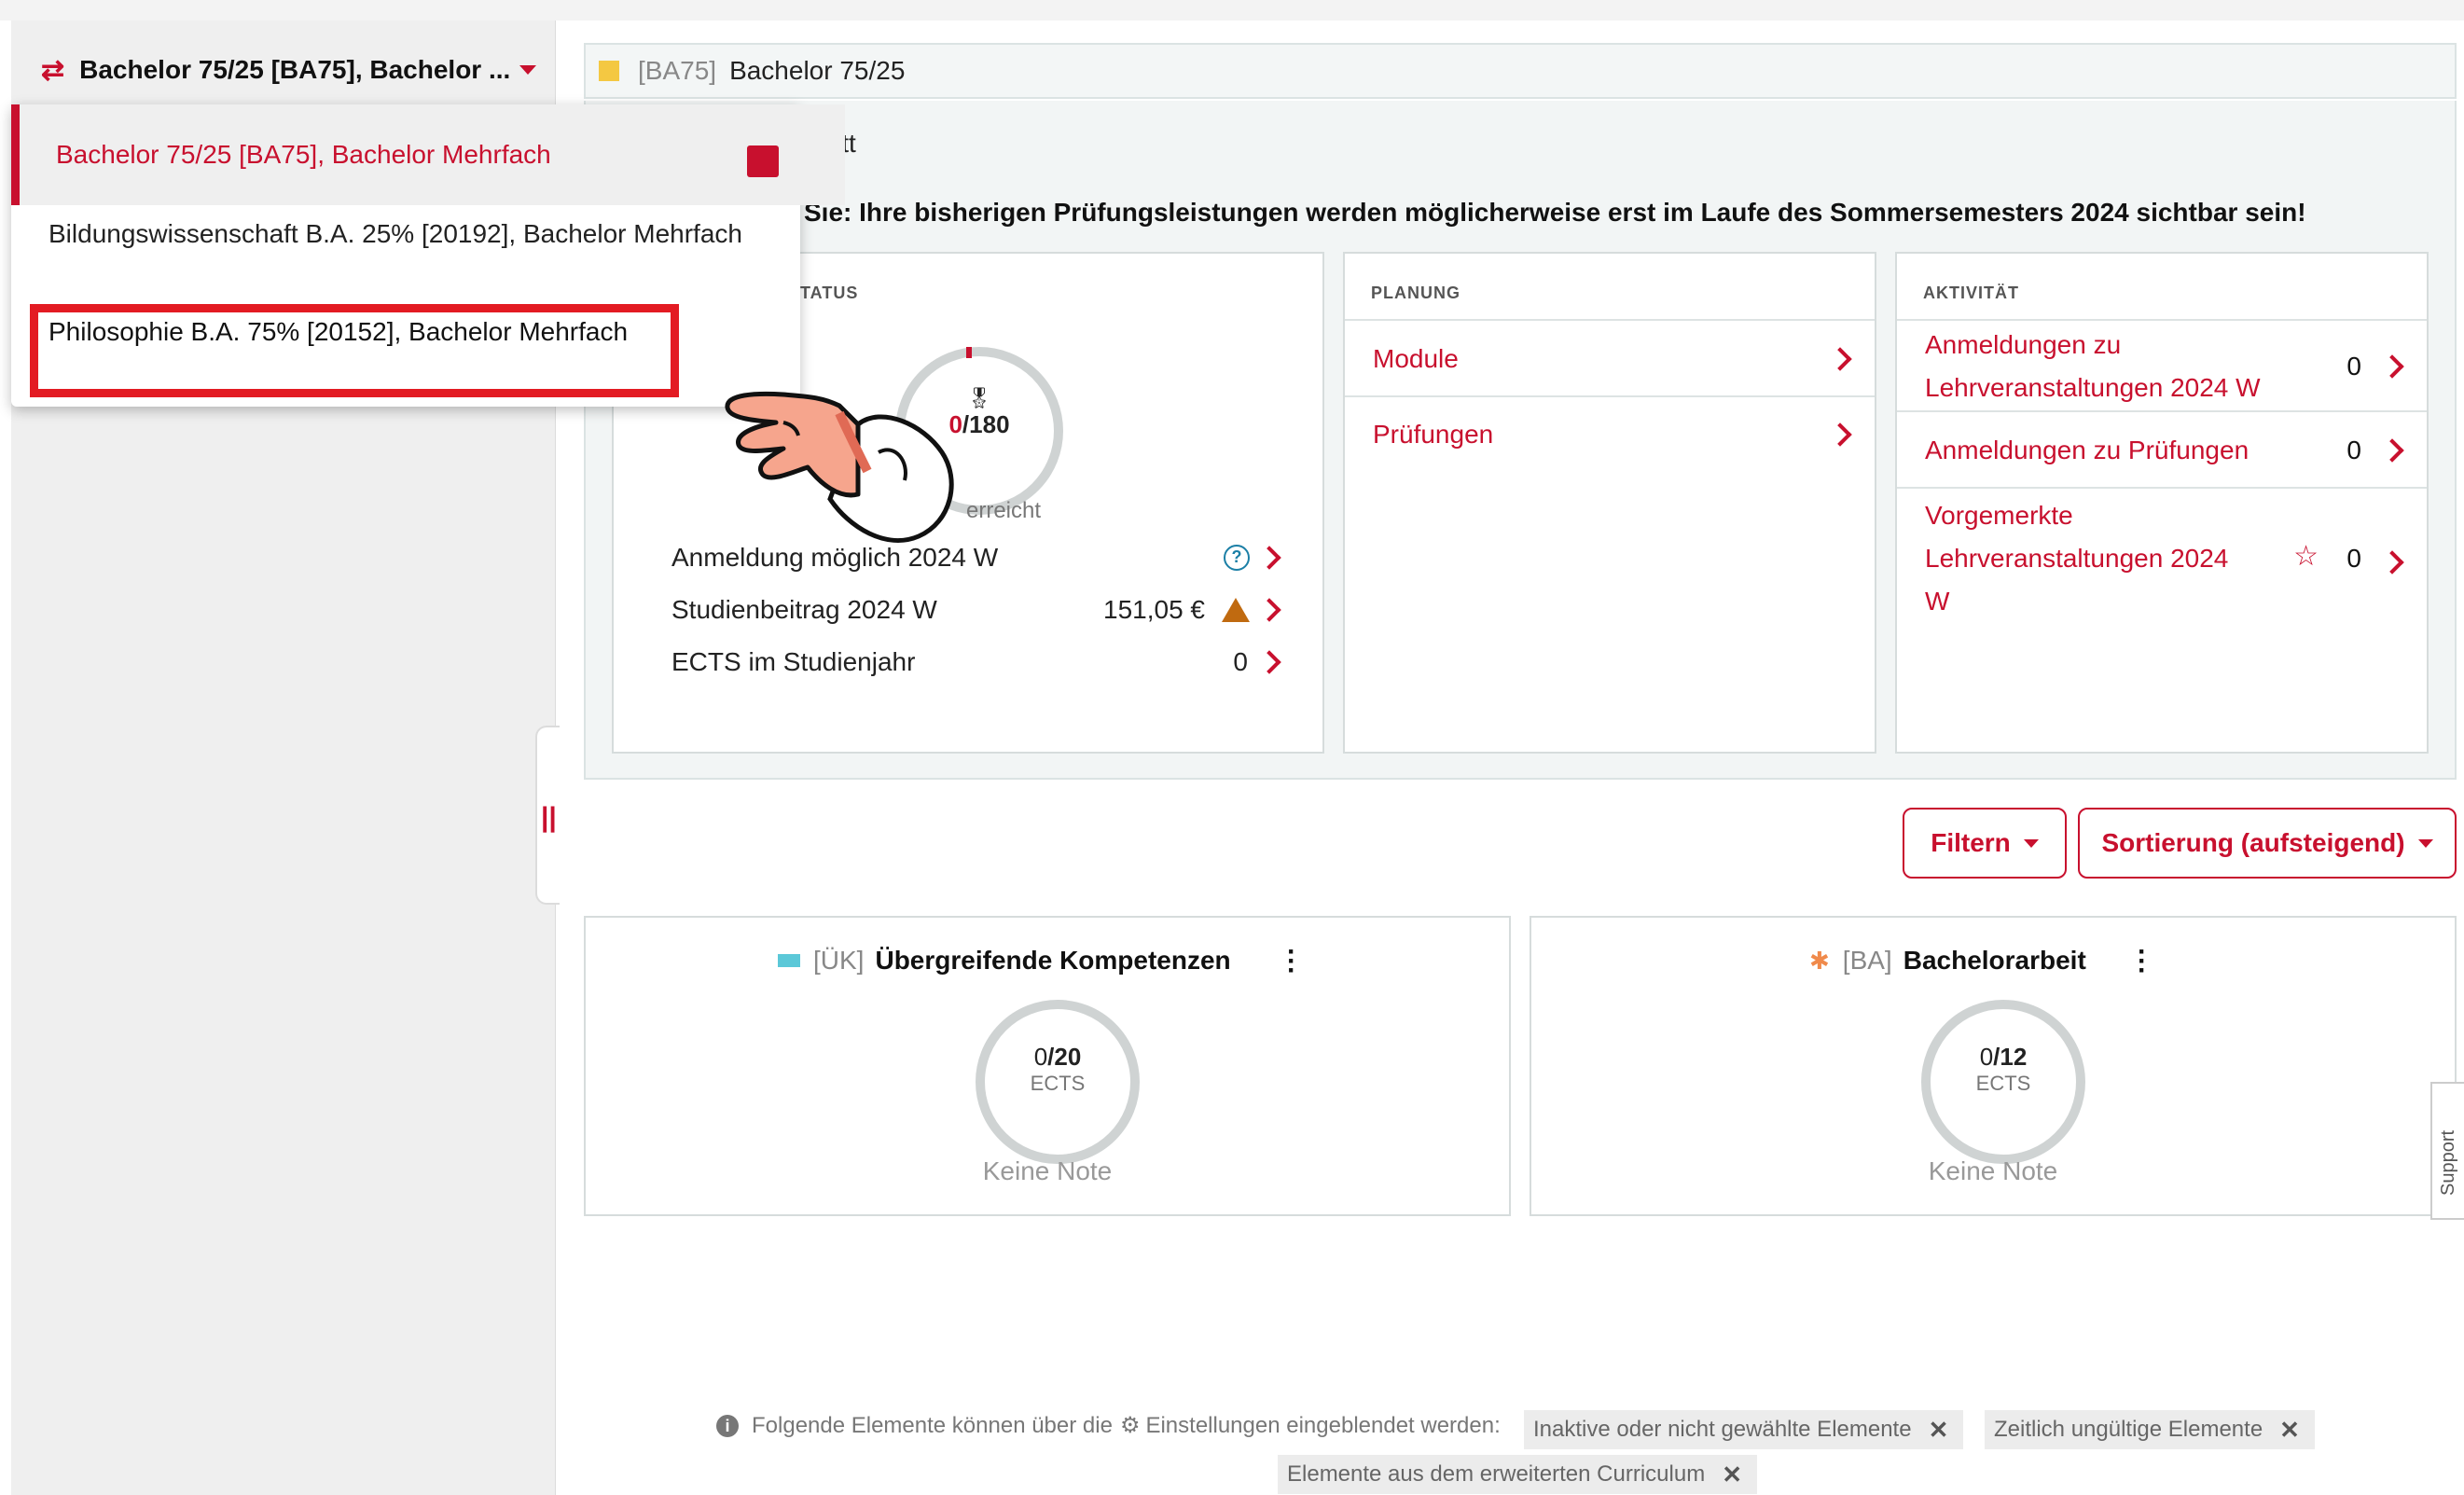  What do you see at coordinates (1416, 358) in the screenshot?
I see `planung-row-label: Module` at bounding box center [1416, 358].